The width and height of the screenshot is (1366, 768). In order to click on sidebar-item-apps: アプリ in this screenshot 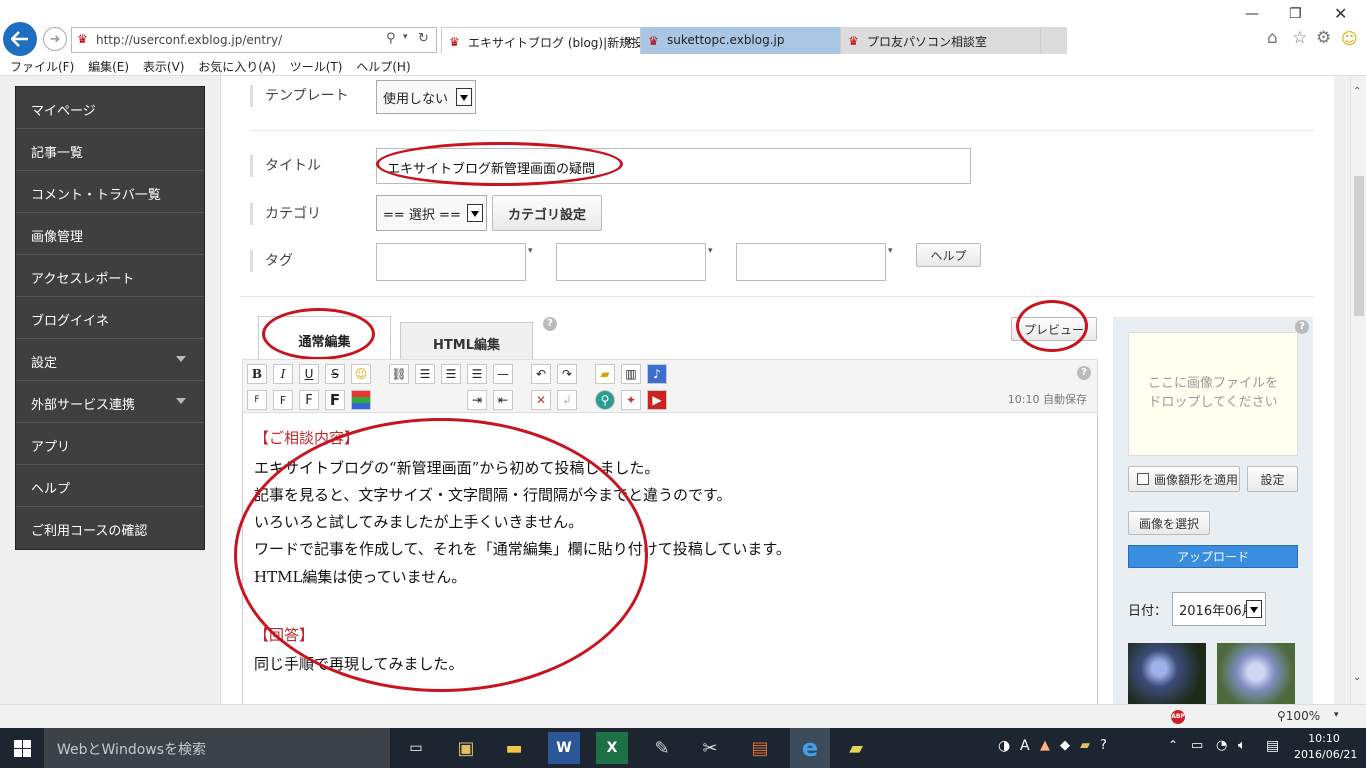, I will do `click(110, 444)`.